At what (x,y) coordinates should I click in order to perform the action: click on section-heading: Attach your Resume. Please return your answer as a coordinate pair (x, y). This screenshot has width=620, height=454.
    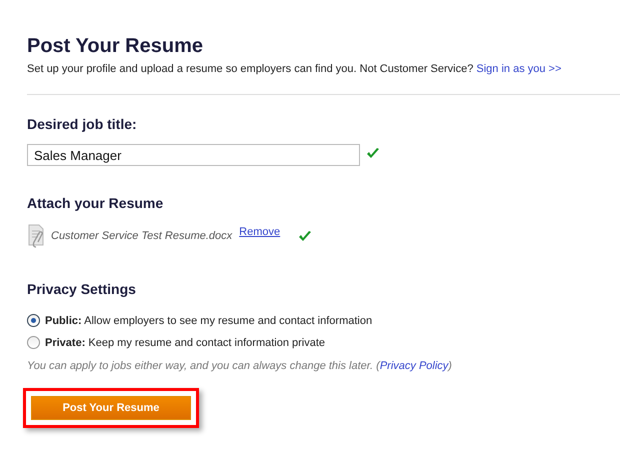
    Looking at the image, I should click on (95, 203).